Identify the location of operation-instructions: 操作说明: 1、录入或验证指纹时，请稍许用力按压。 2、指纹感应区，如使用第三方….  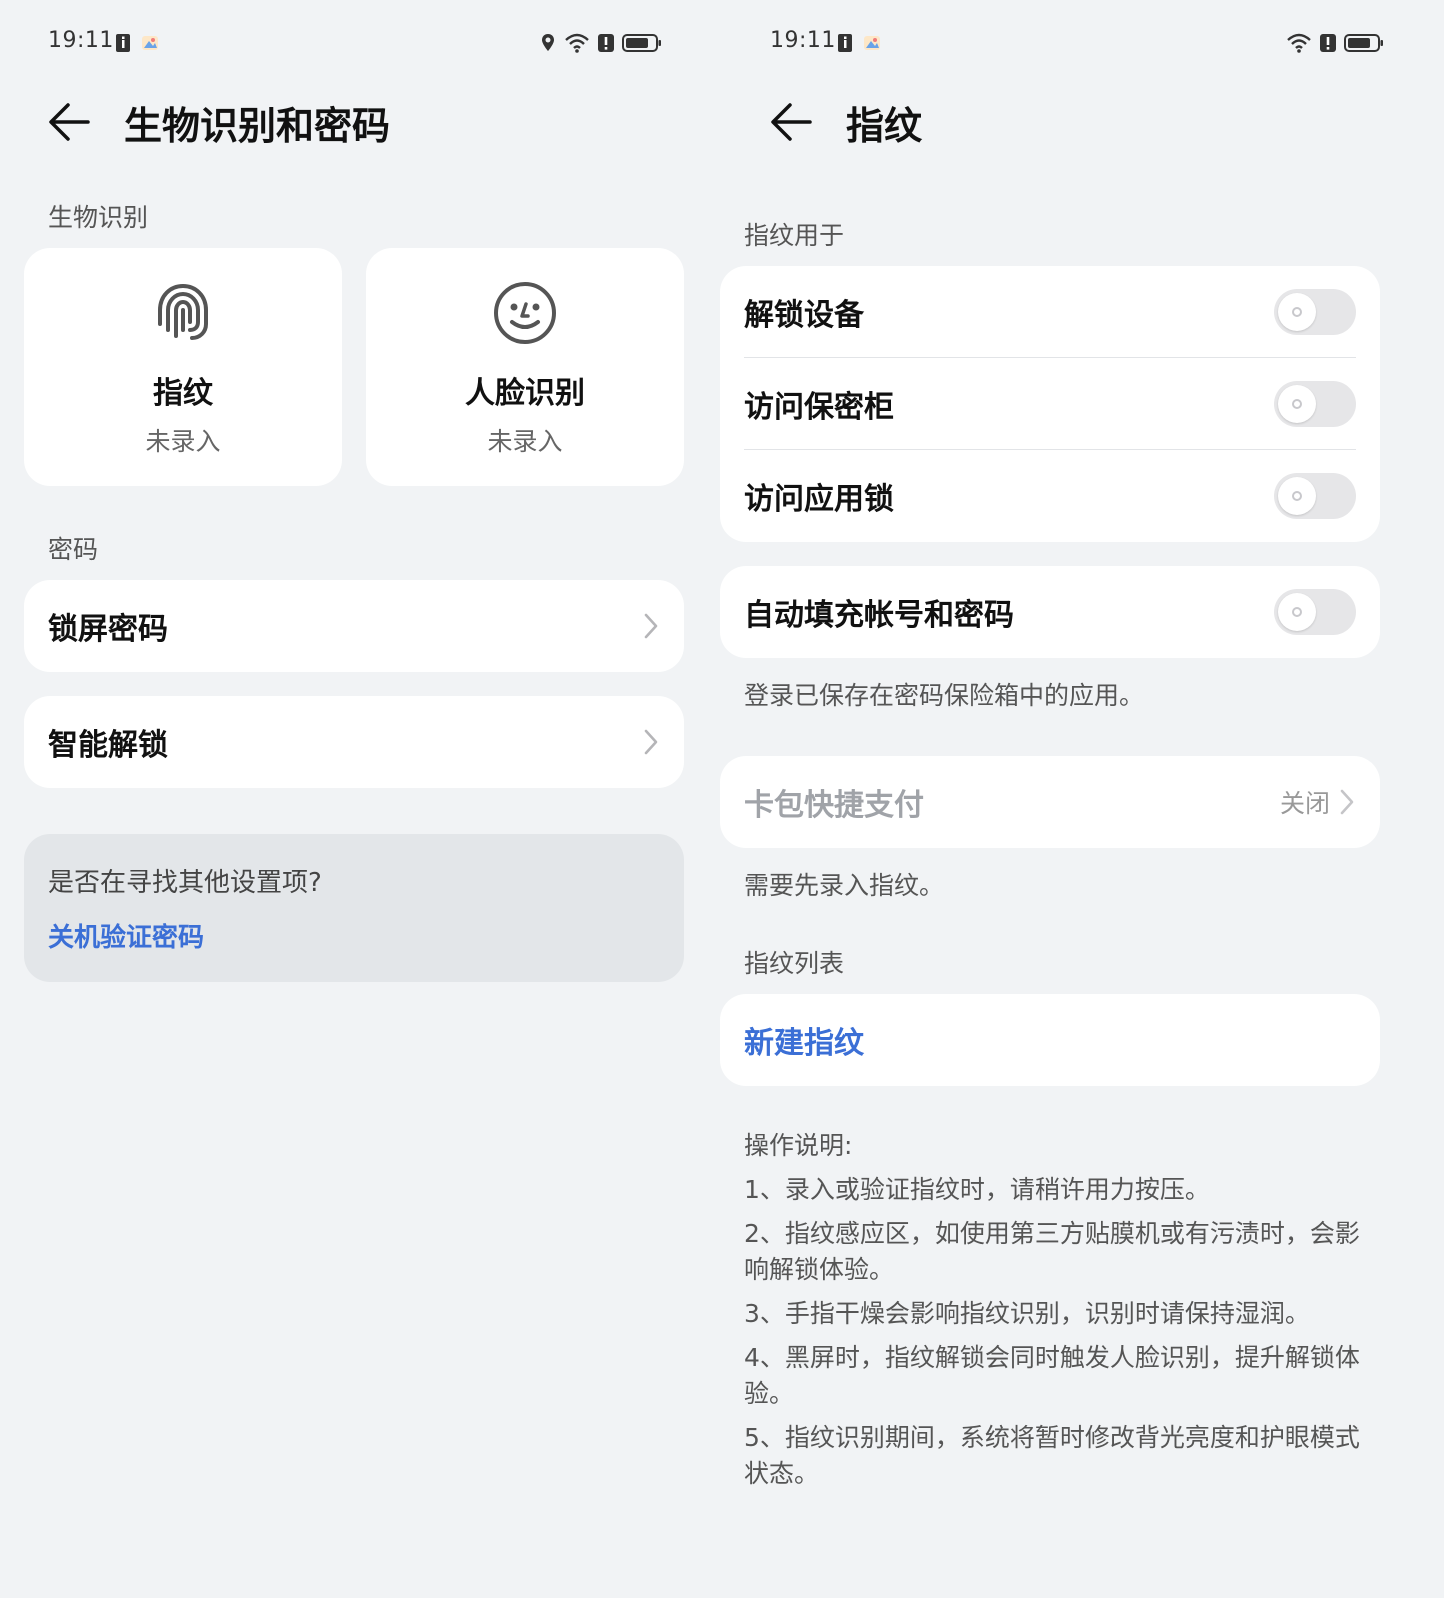
(1054, 1314).